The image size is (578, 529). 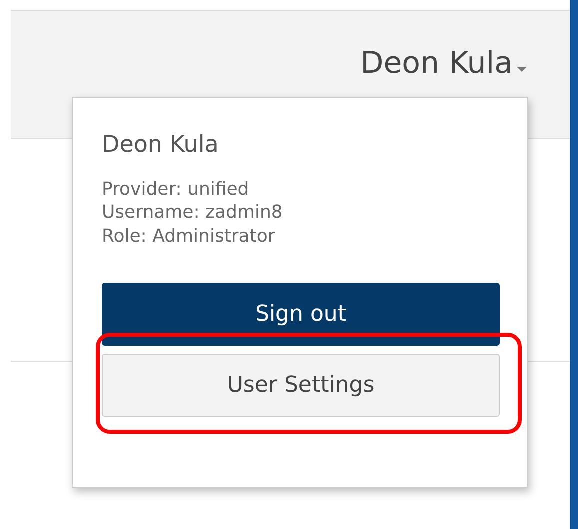 What do you see at coordinates (444, 63) in the screenshot?
I see `user-menu-toggle: Deon Kula` at bounding box center [444, 63].